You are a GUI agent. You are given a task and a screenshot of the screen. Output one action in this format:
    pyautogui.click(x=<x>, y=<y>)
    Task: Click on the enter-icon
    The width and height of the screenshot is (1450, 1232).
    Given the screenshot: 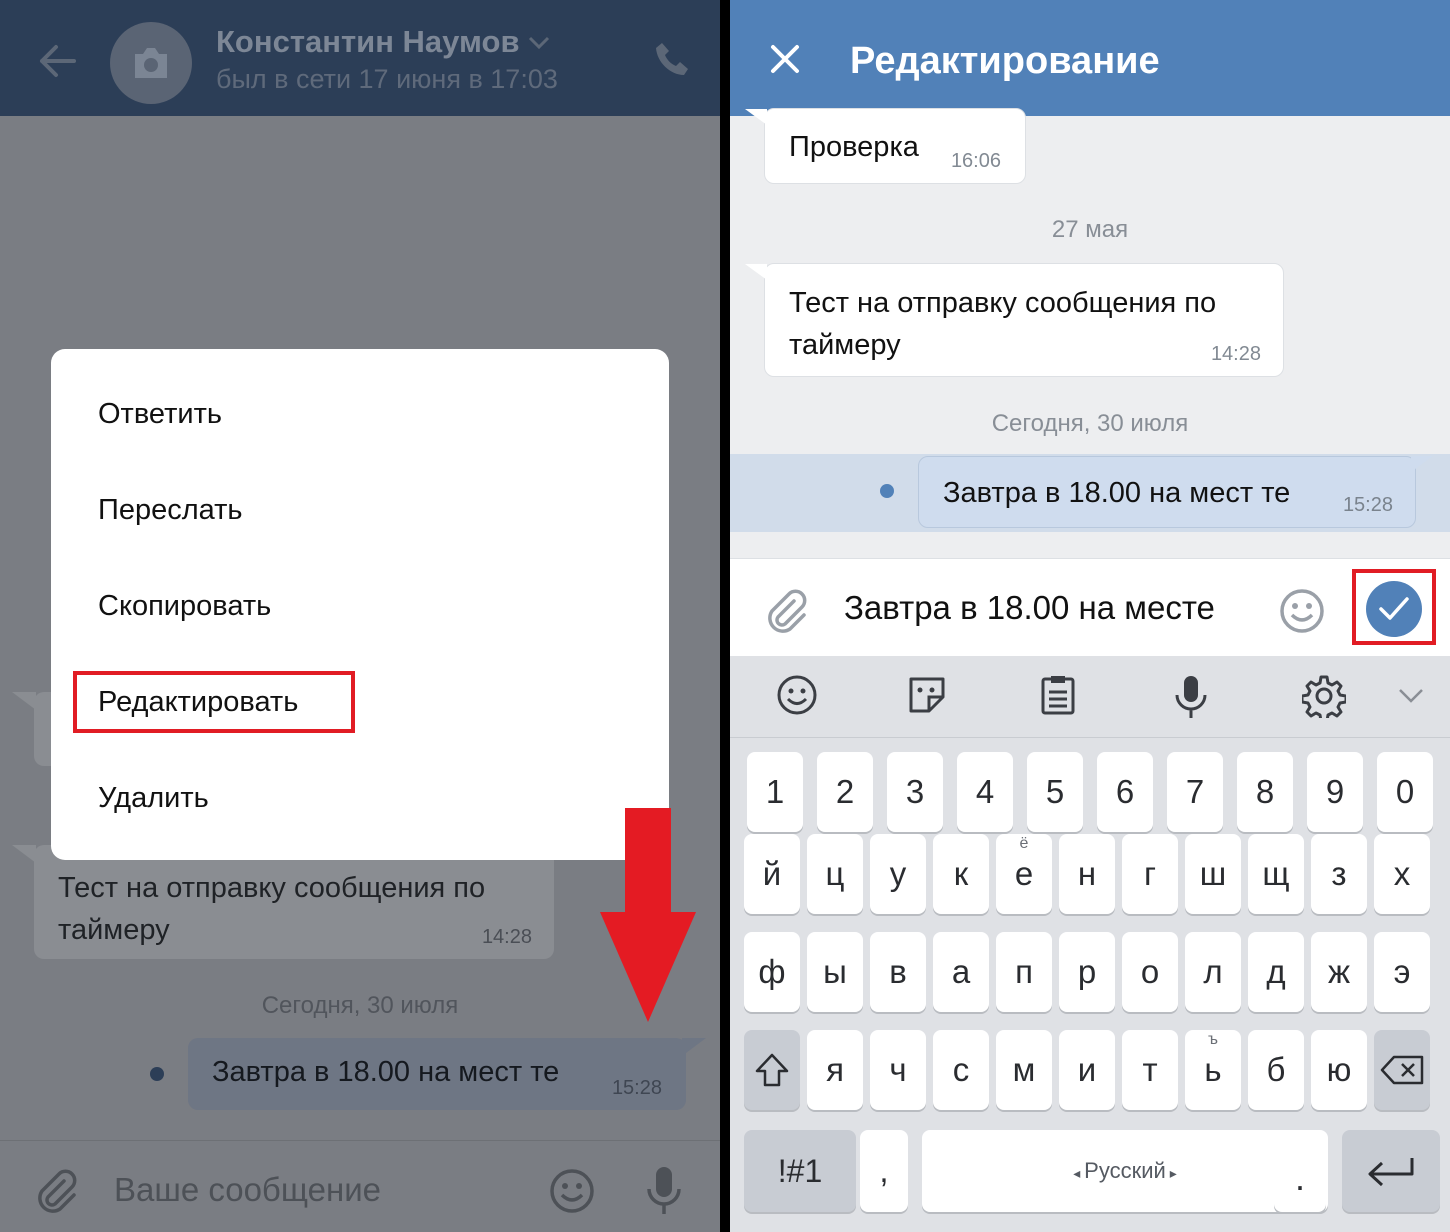 What is the action you would take?
    pyautogui.click(x=1391, y=1172)
    